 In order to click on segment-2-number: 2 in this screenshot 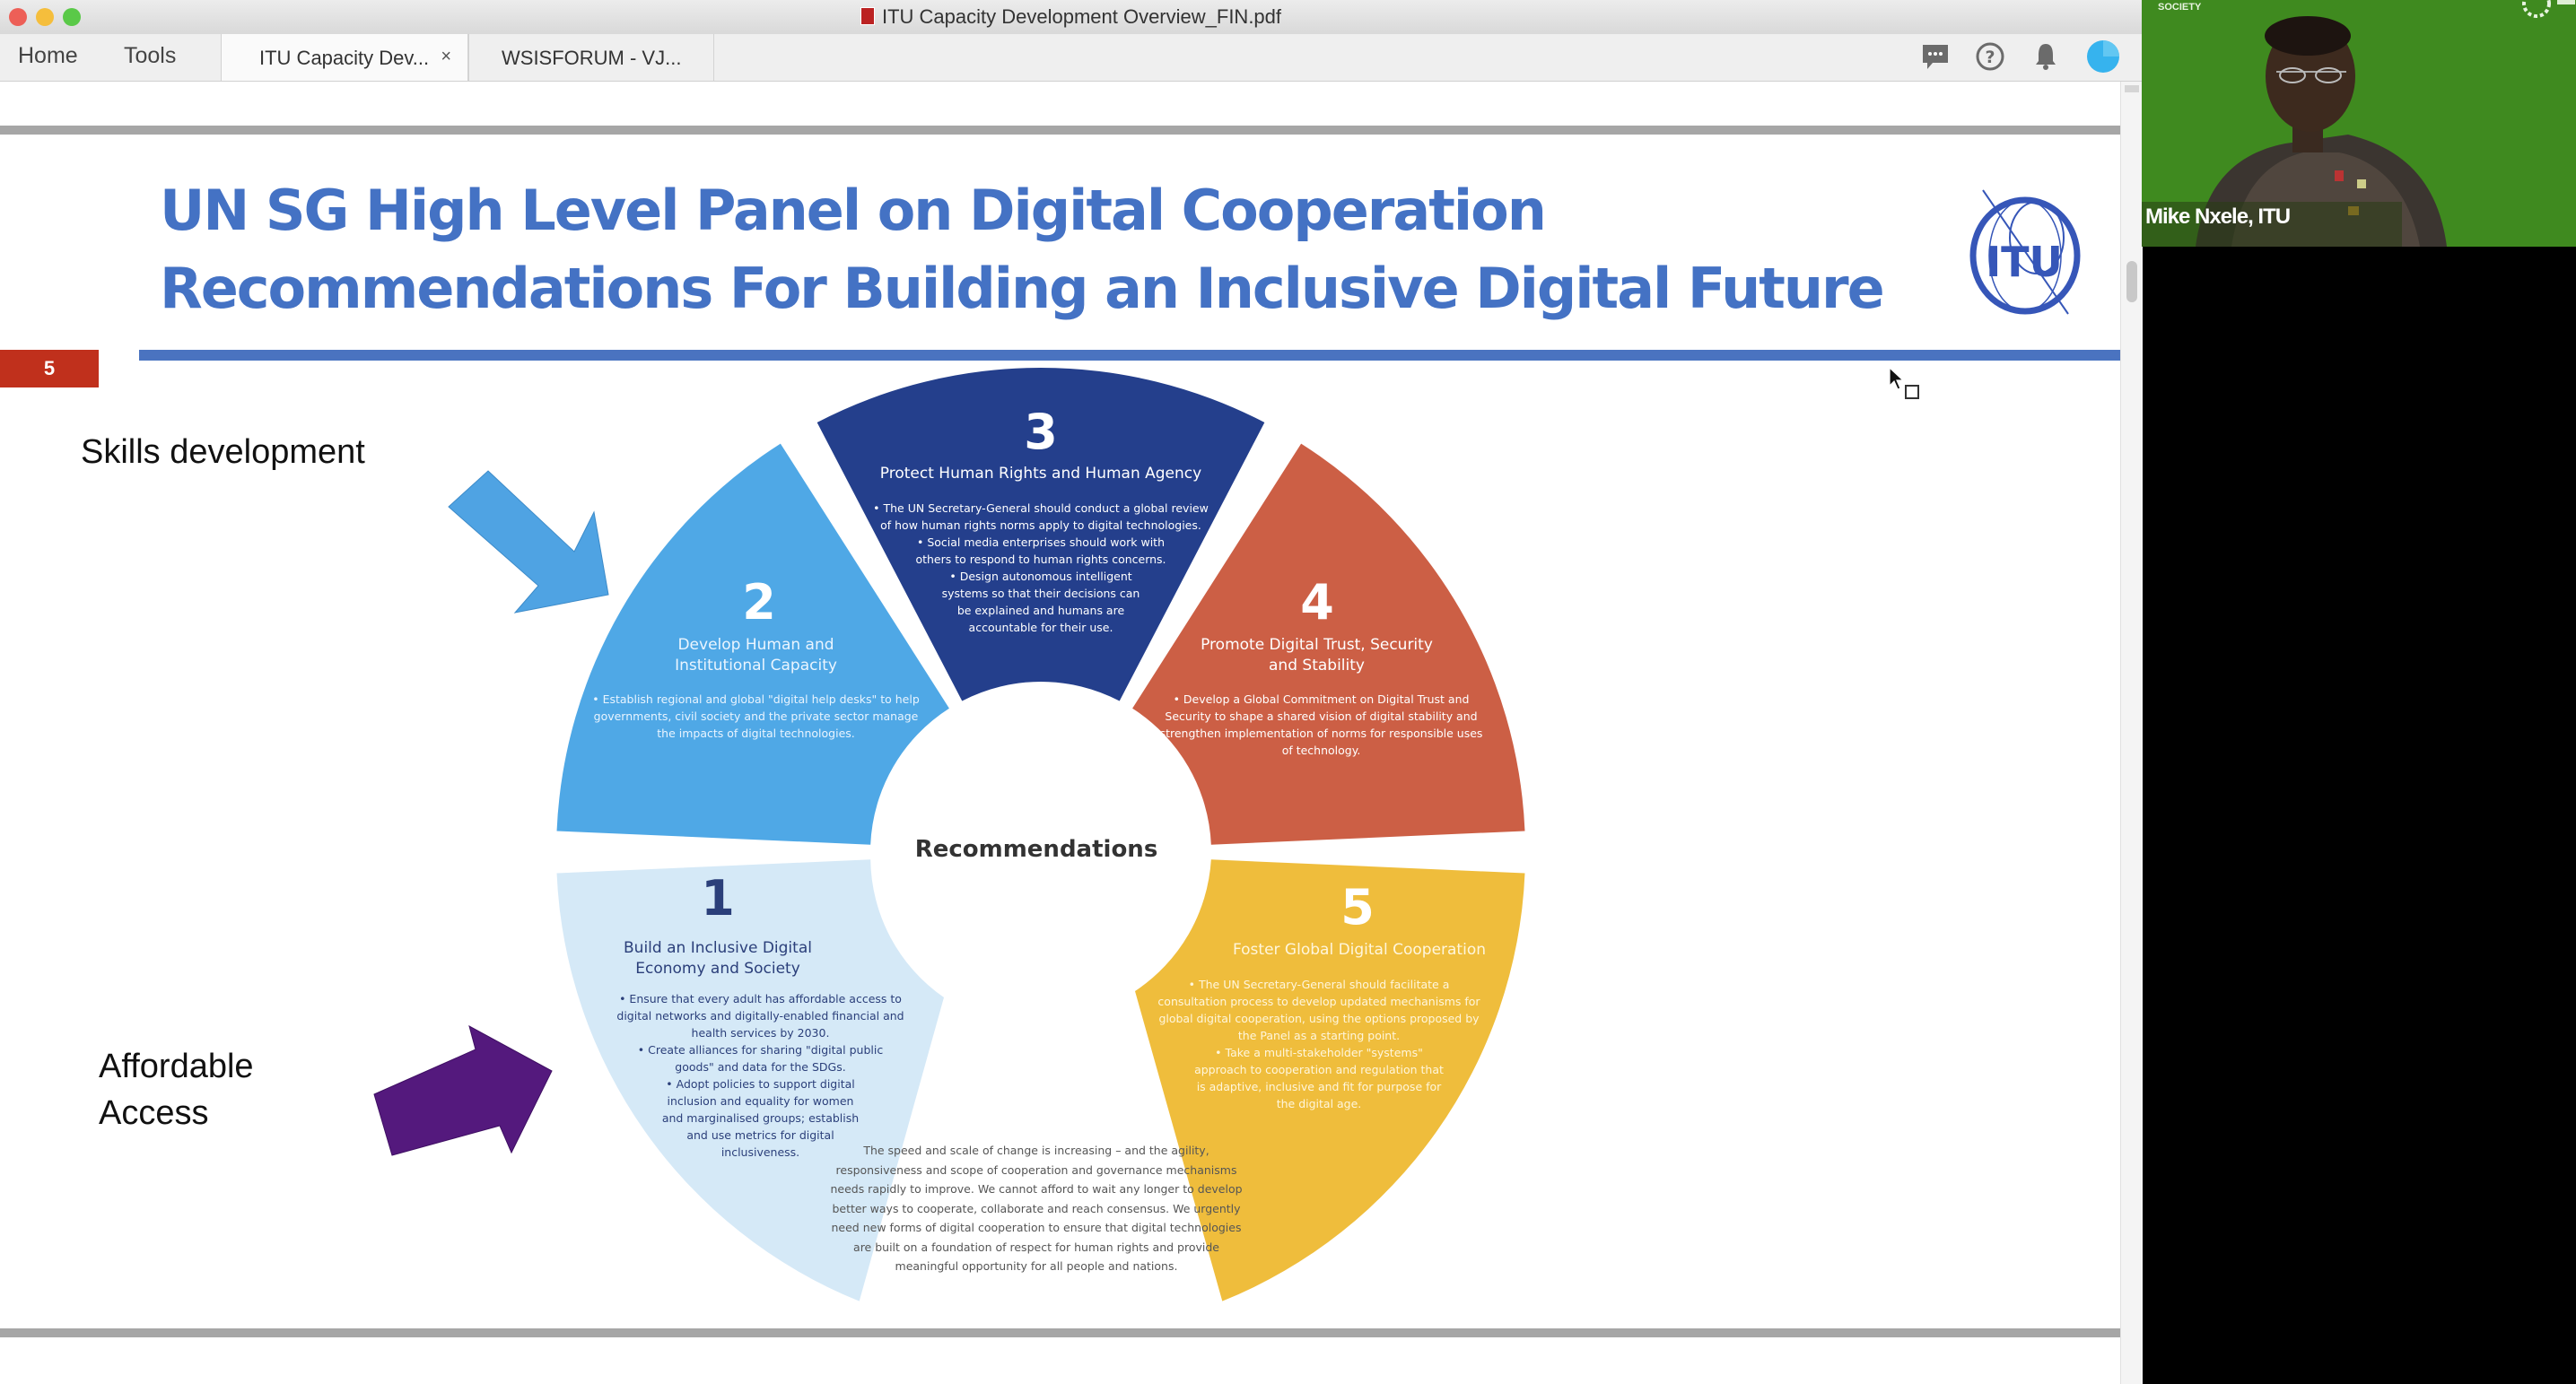, I will do `click(759, 602)`.